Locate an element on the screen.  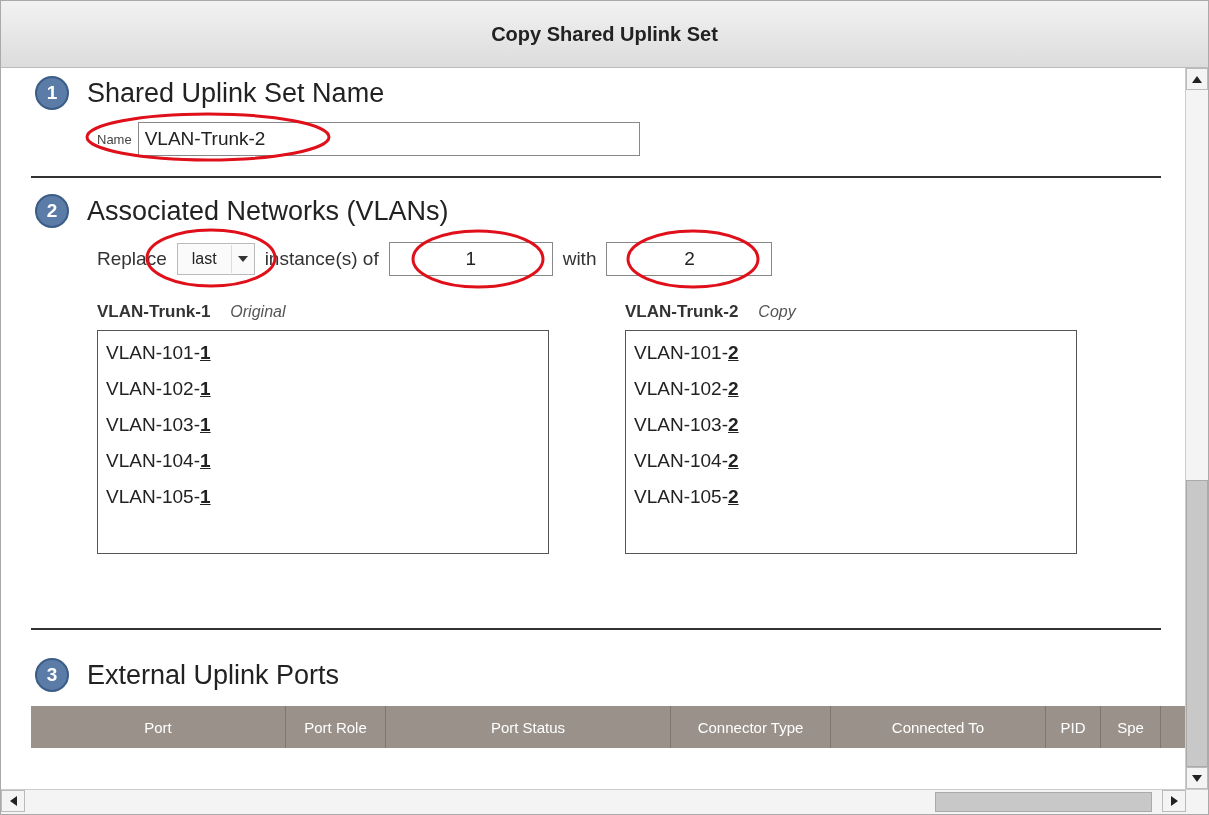
step-number-badge: 3 is located at coordinates (52, 675).